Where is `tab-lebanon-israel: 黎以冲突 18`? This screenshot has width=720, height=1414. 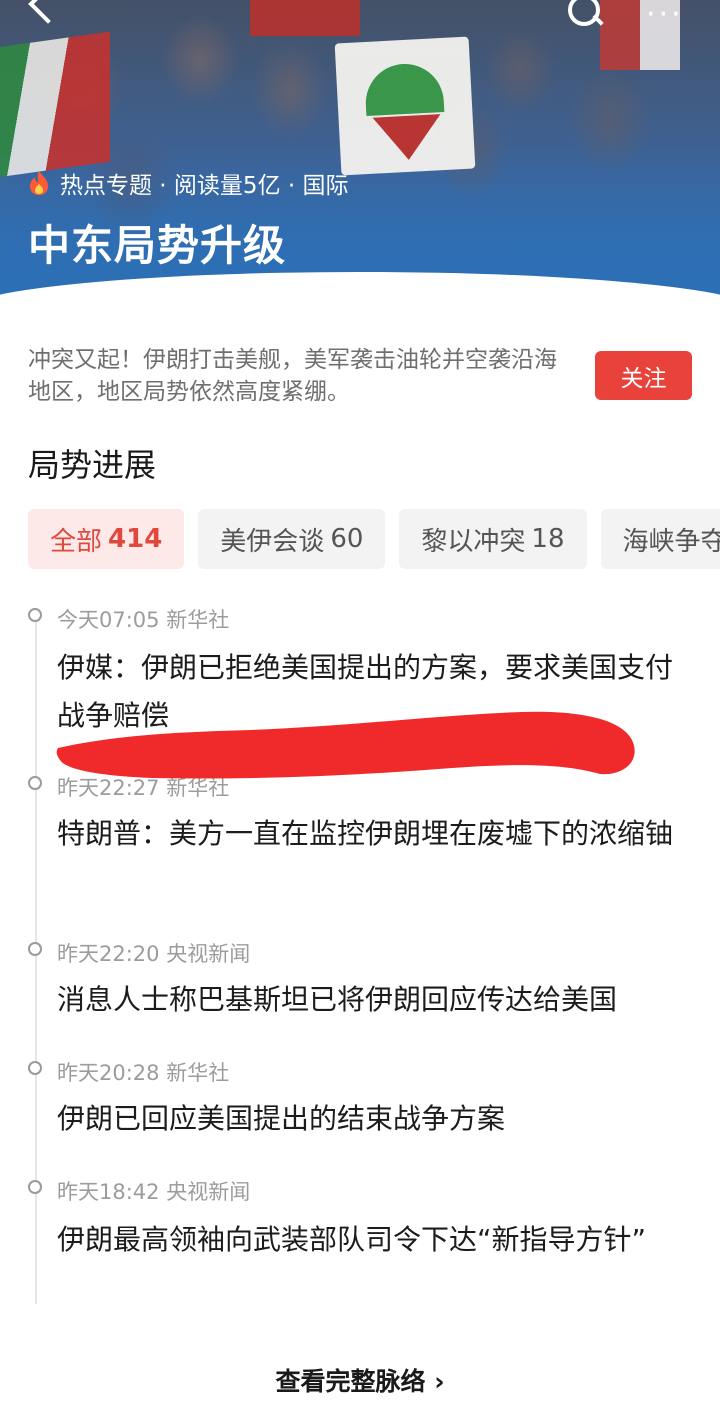
tab-lebanon-israel: 黎以冲突 18 is located at coordinates (493, 539).